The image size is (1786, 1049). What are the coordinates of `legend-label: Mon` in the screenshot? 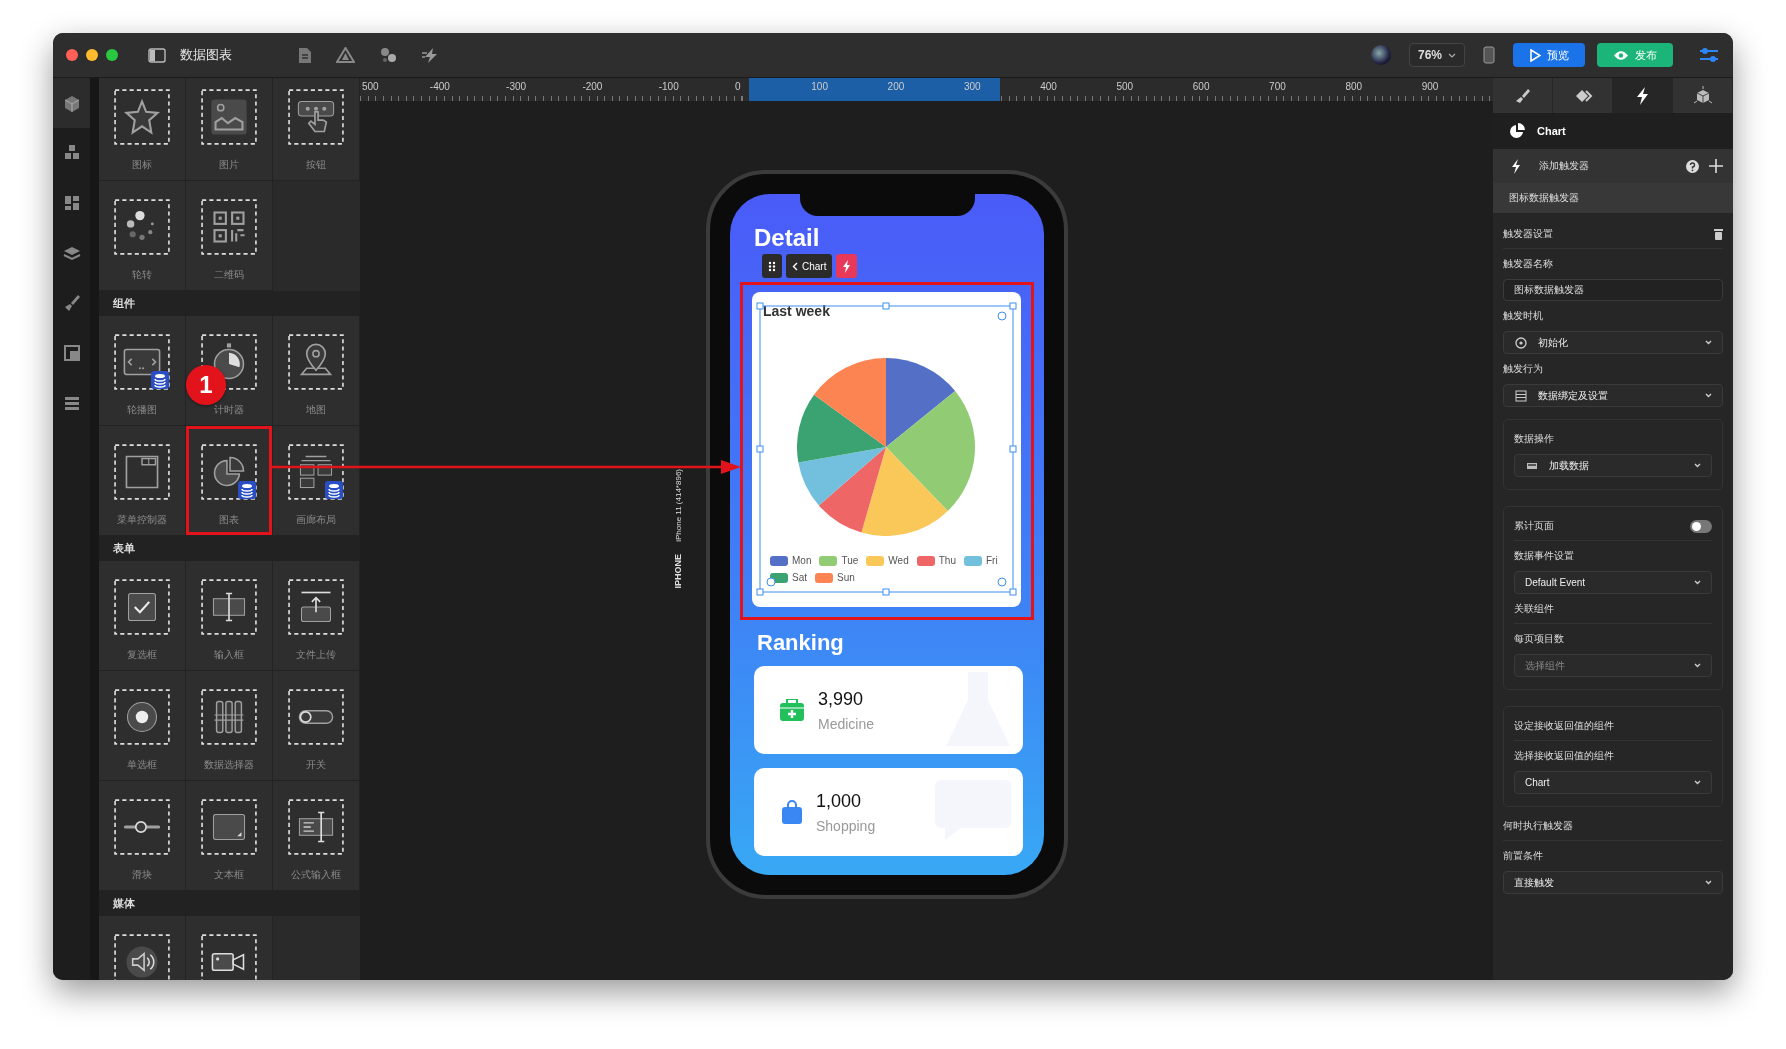 It's located at (802, 560).